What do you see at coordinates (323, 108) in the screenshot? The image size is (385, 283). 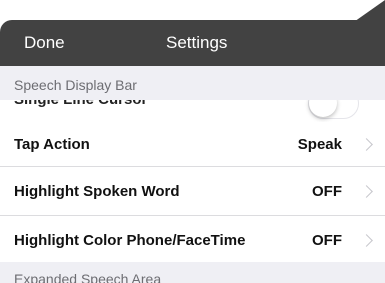 I see `toggle-knob` at bounding box center [323, 108].